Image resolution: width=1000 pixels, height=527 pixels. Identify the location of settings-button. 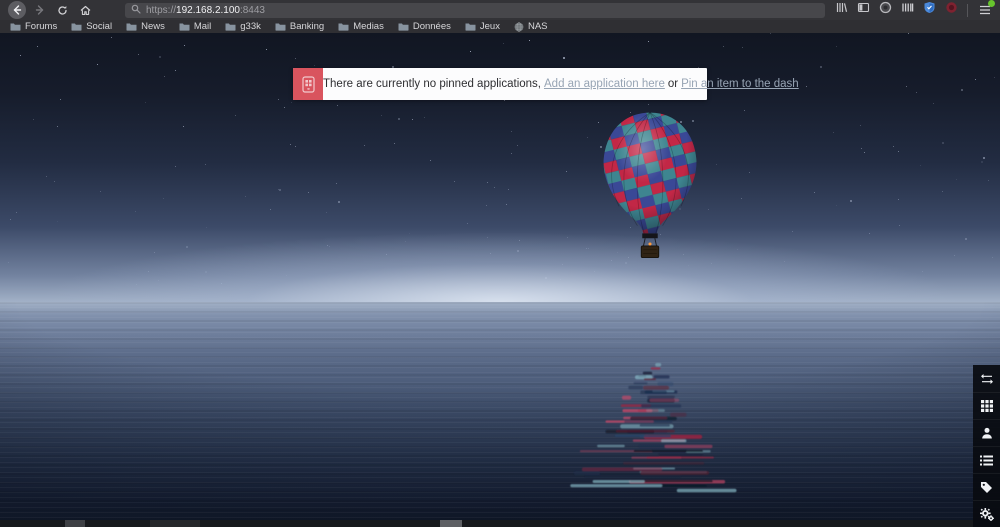
(986, 513).